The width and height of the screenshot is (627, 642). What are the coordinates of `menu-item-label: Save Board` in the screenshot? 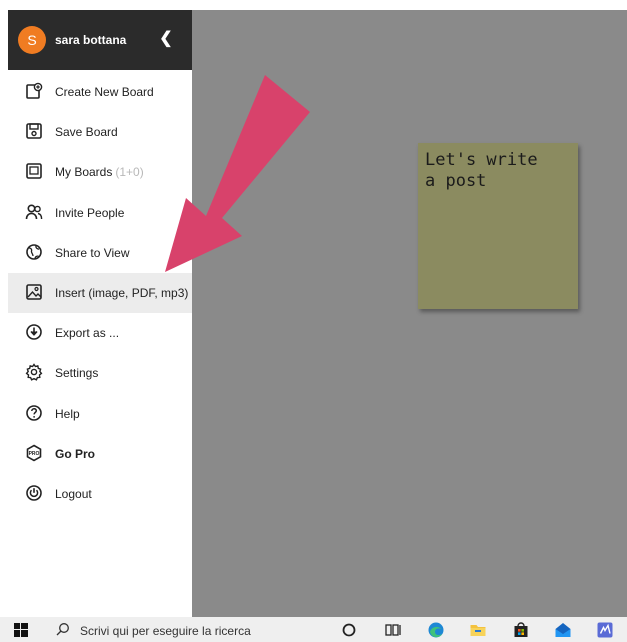 It's located at (86, 132).